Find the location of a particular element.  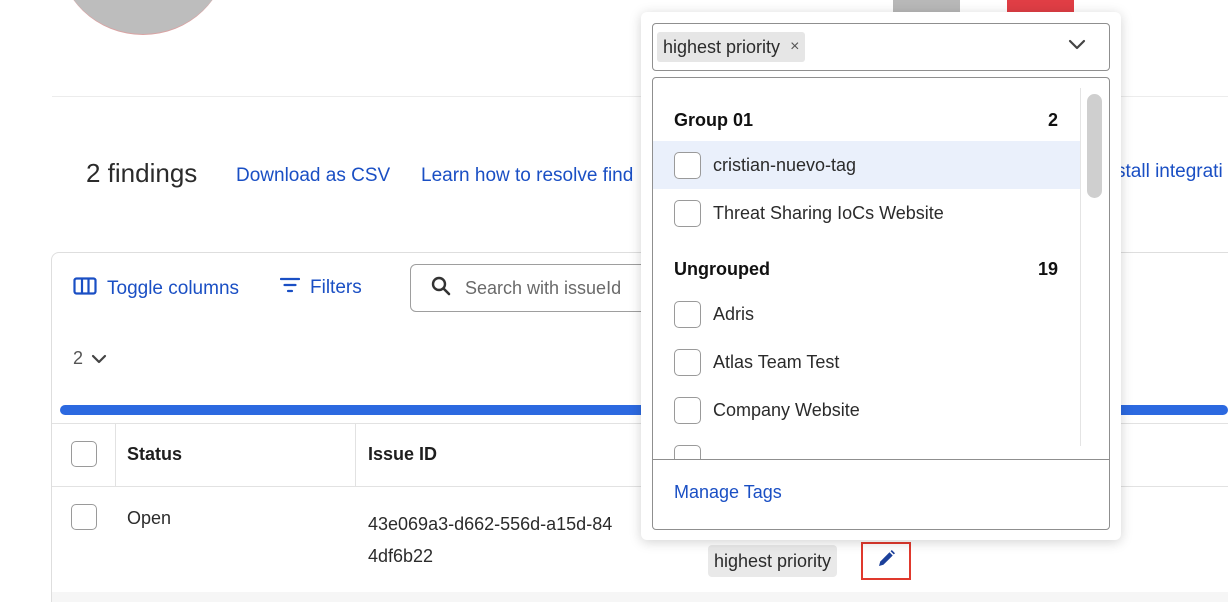

scrollbar-track is located at coordinates (1080, 267).